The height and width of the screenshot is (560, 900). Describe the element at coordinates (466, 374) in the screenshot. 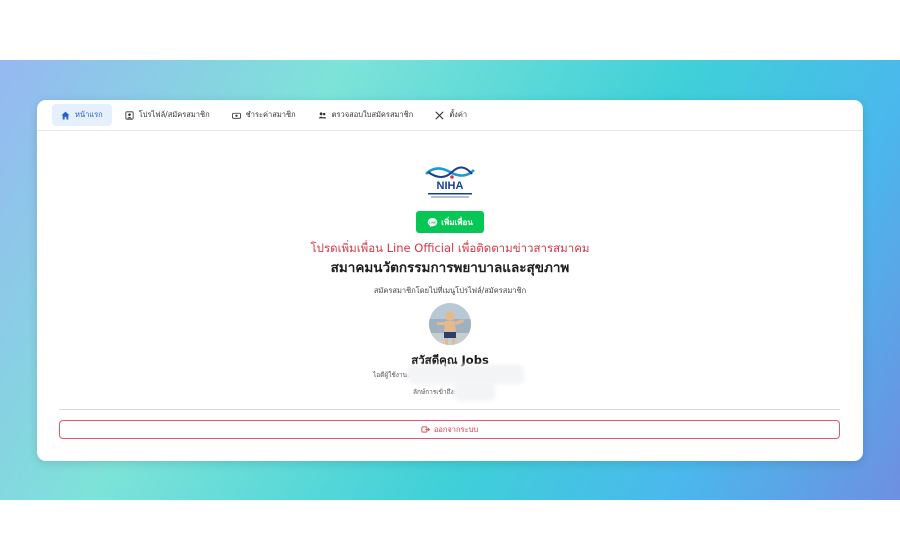

I see `username-value-redacted` at that location.